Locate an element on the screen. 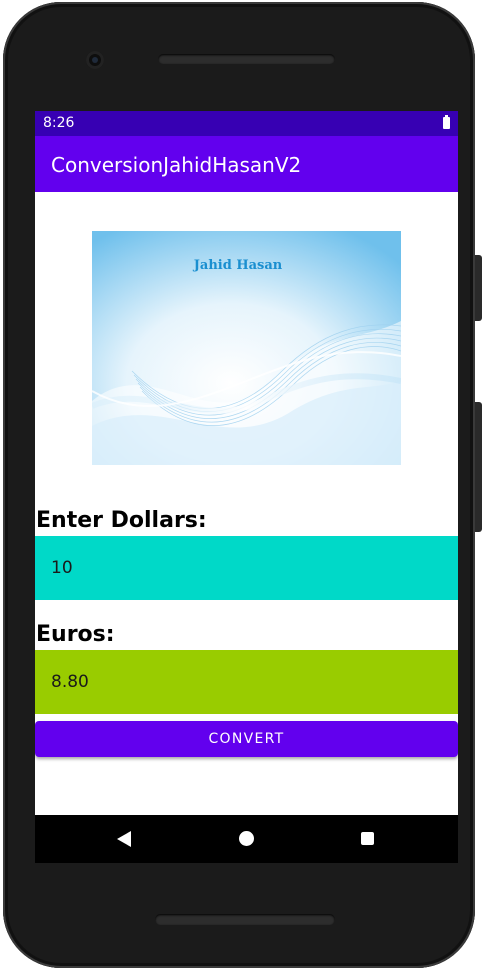  battery-icon is located at coordinates (446, 122).